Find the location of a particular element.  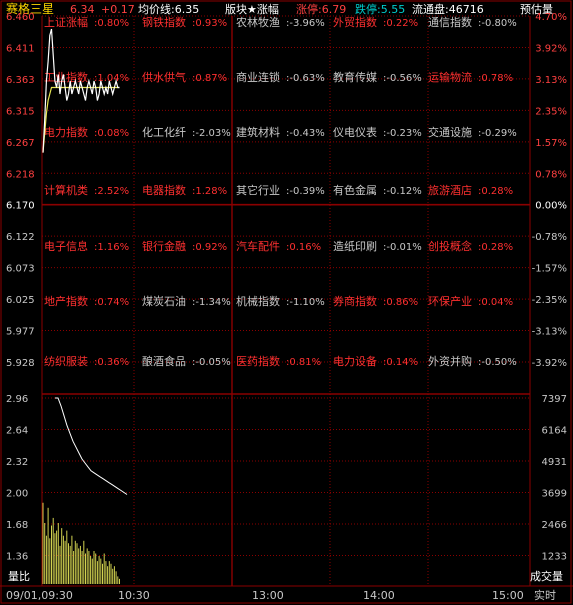

price-tick-label: 5.977 is located at coordinates (20, 332).